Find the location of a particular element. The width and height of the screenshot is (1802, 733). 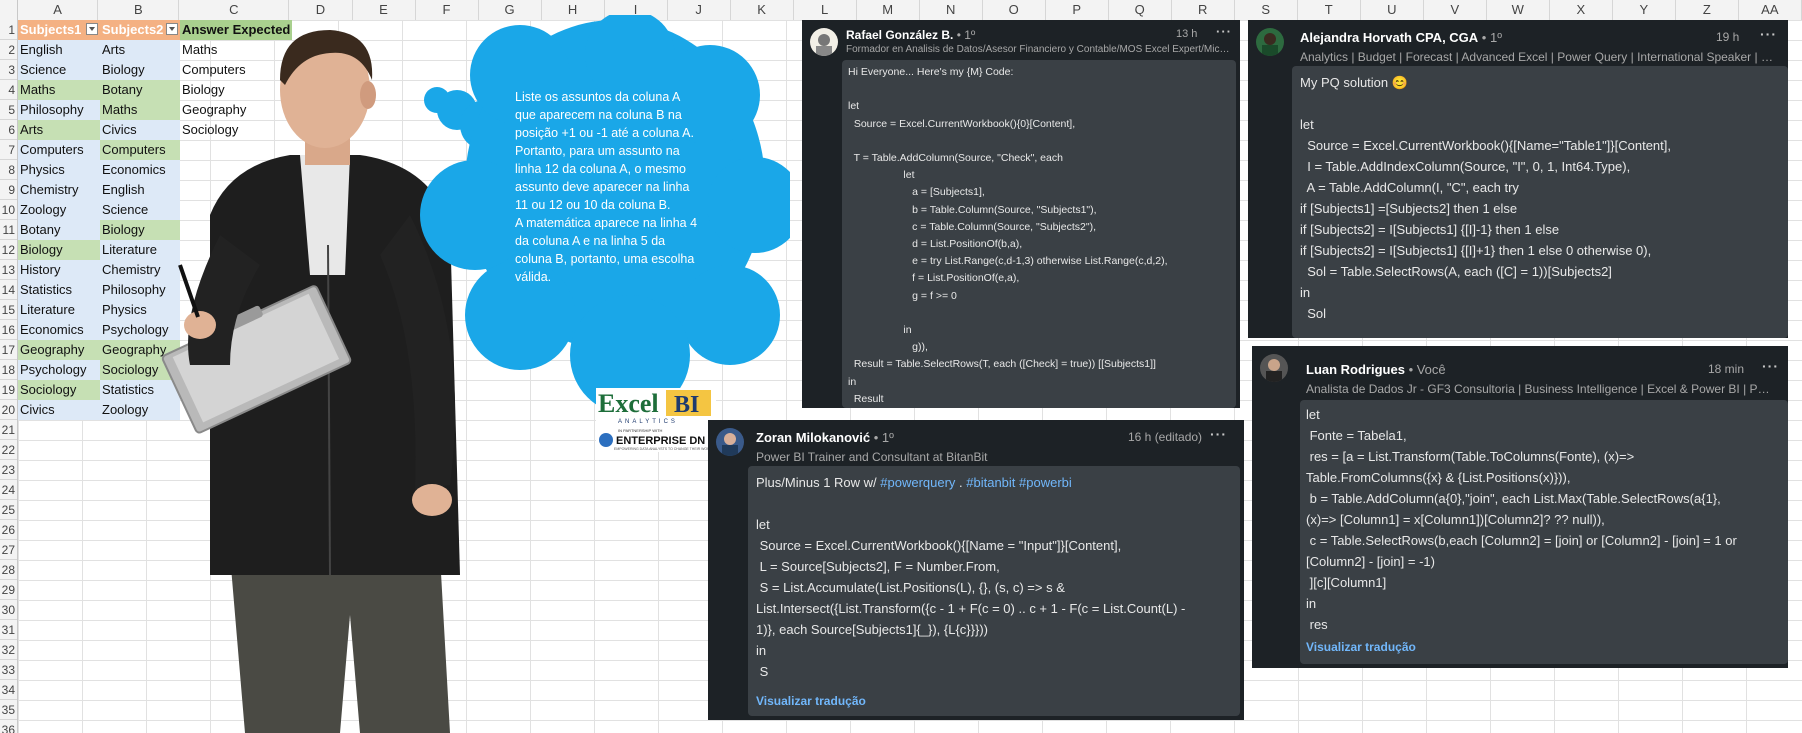

row-header: 4 is located at coordinates (8, 90).